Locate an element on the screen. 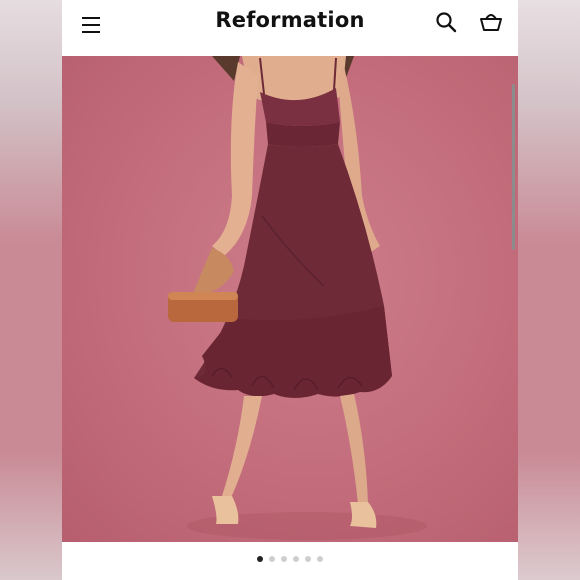 This screenshot has height=580, width=580. blurred-background-right is located at coordinates (549, 290).